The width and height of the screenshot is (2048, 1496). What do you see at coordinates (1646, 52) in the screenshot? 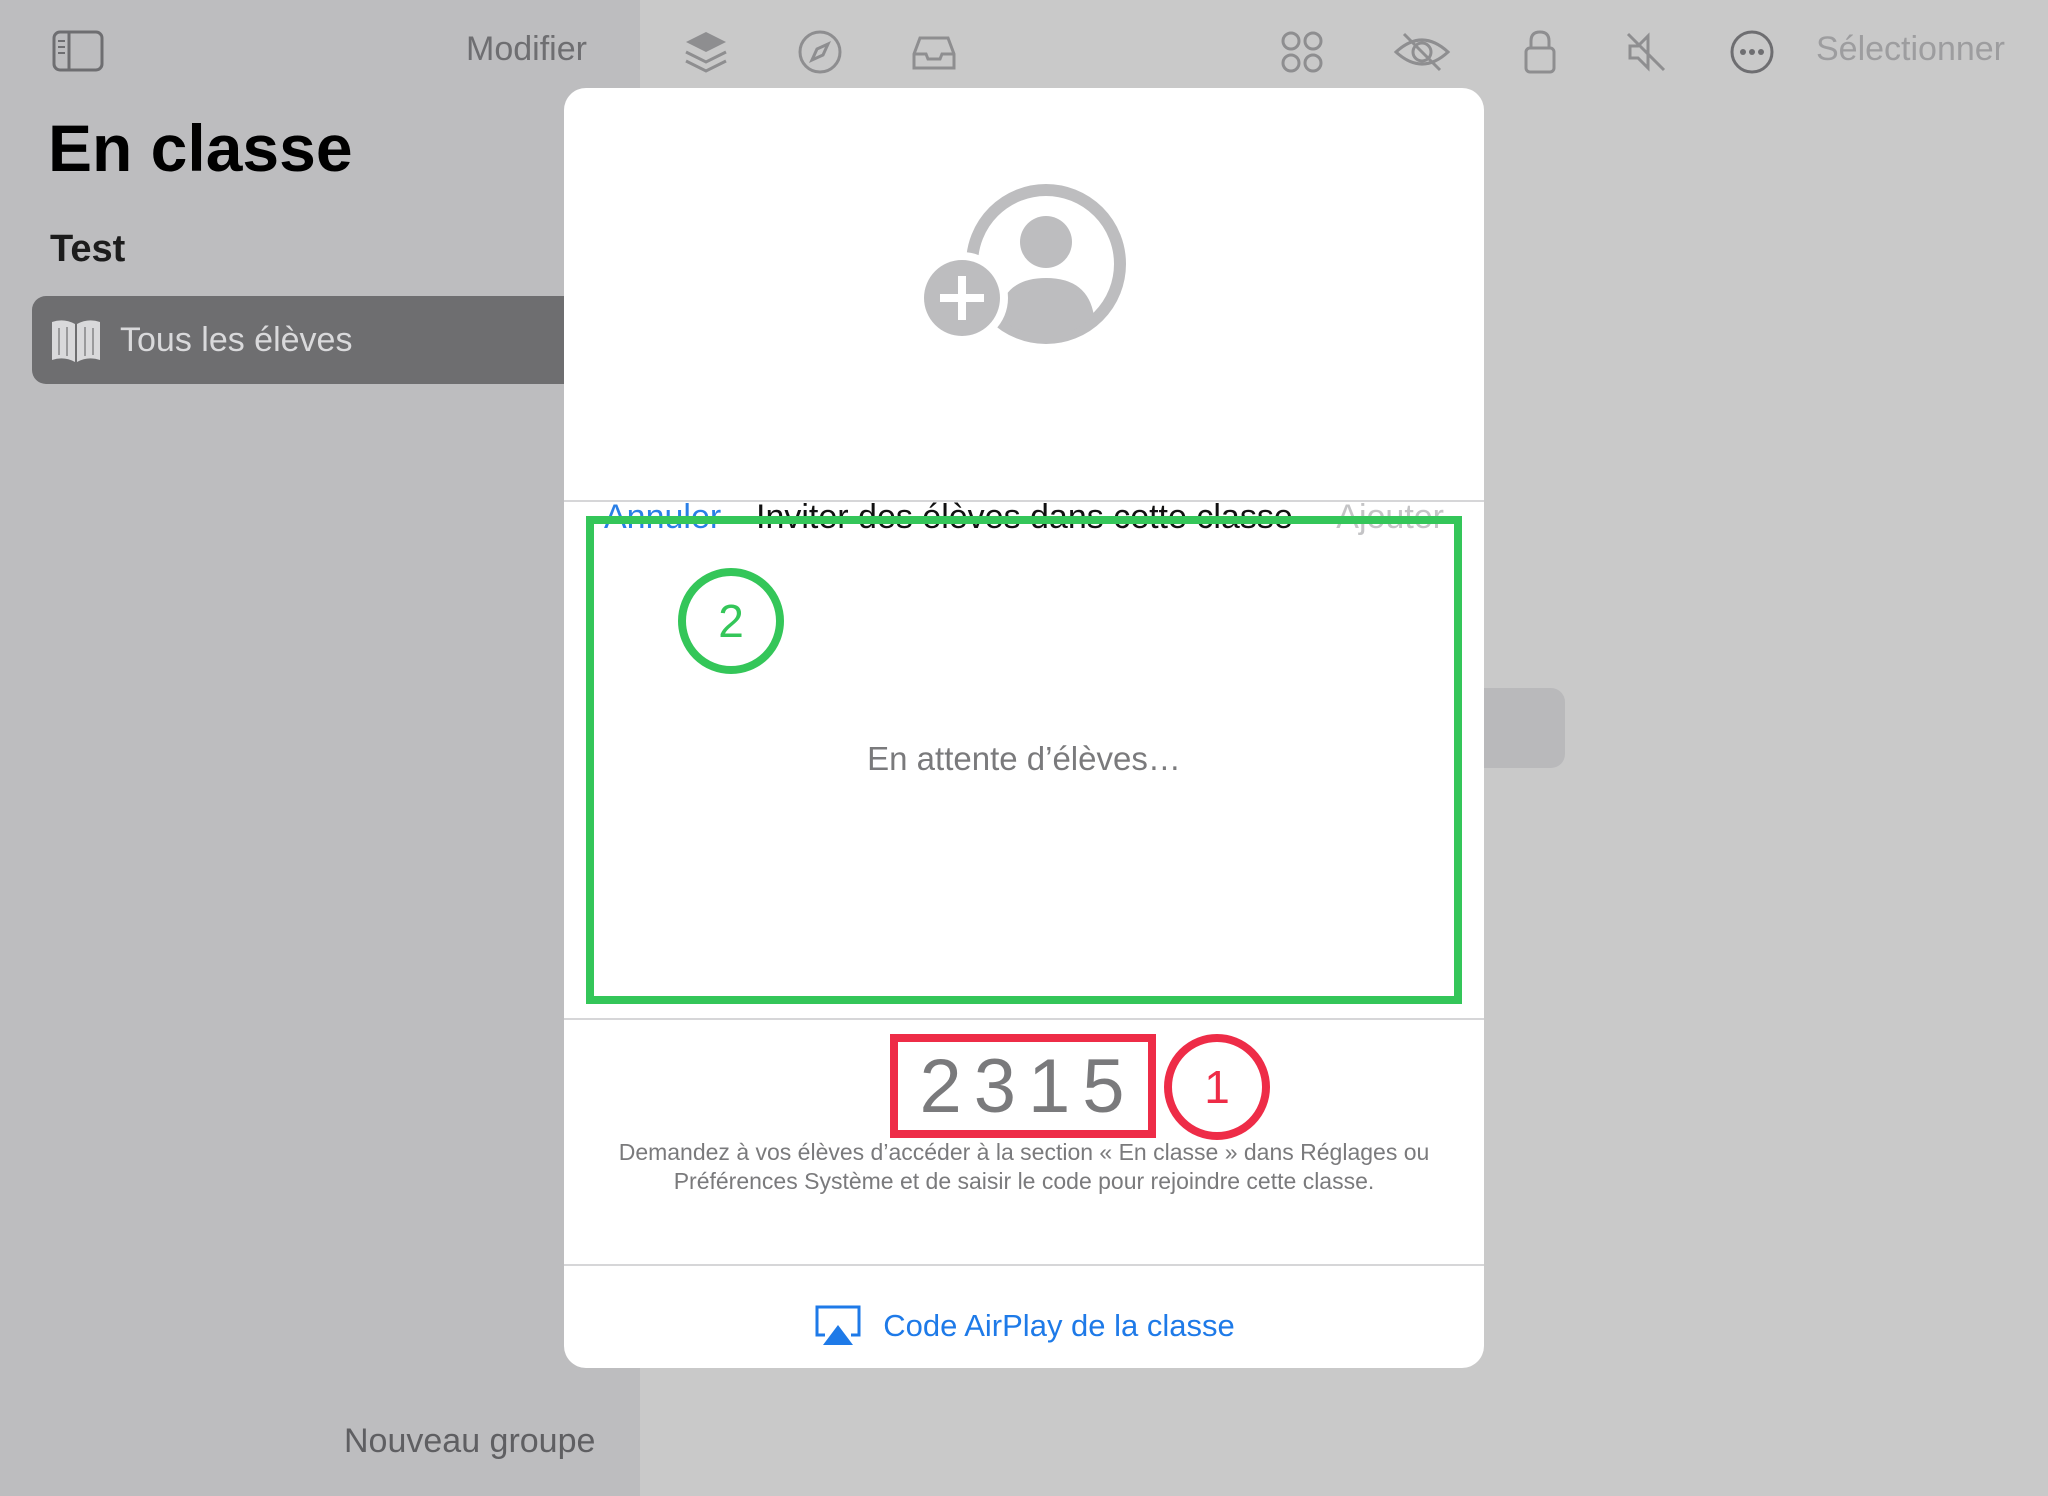
I see `mute-icon` at bounding box center [1646, 52].